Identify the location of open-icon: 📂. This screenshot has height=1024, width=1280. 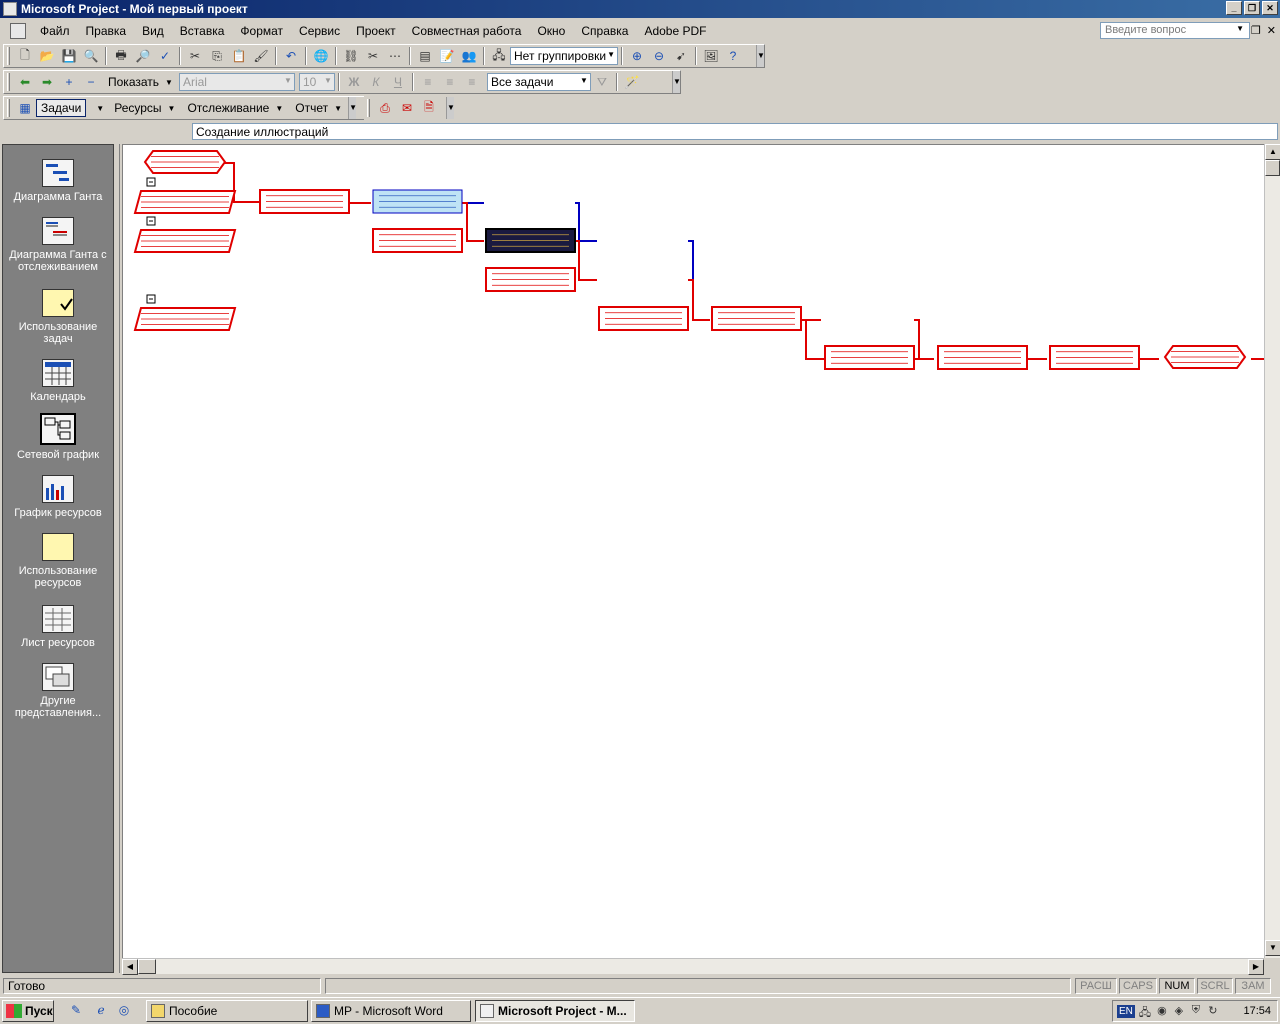
(47, 56).